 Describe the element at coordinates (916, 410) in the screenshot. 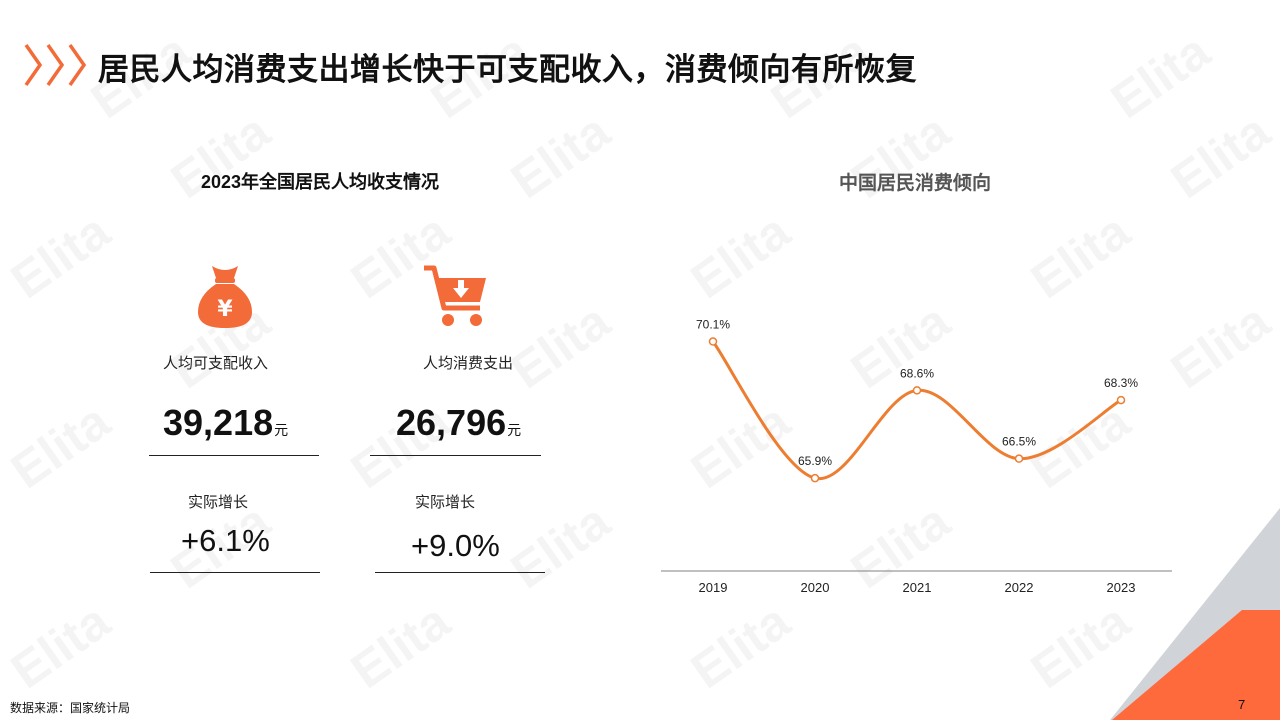

I see `series-line` at that location.